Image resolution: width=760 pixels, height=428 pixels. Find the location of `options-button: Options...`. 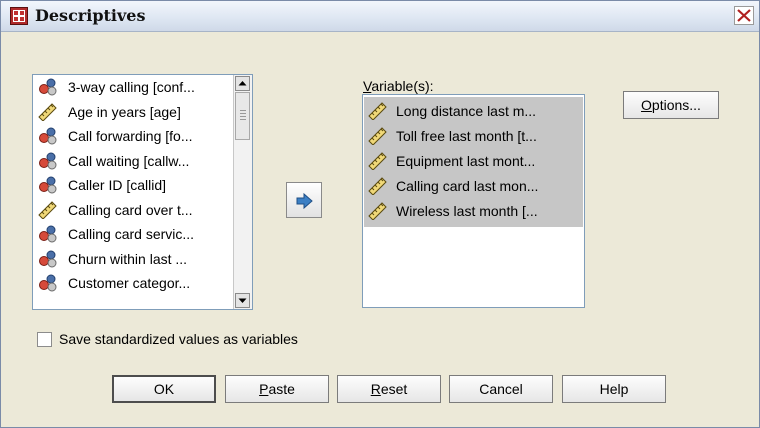

options-button: Options... is located at coordinates (671, 105).